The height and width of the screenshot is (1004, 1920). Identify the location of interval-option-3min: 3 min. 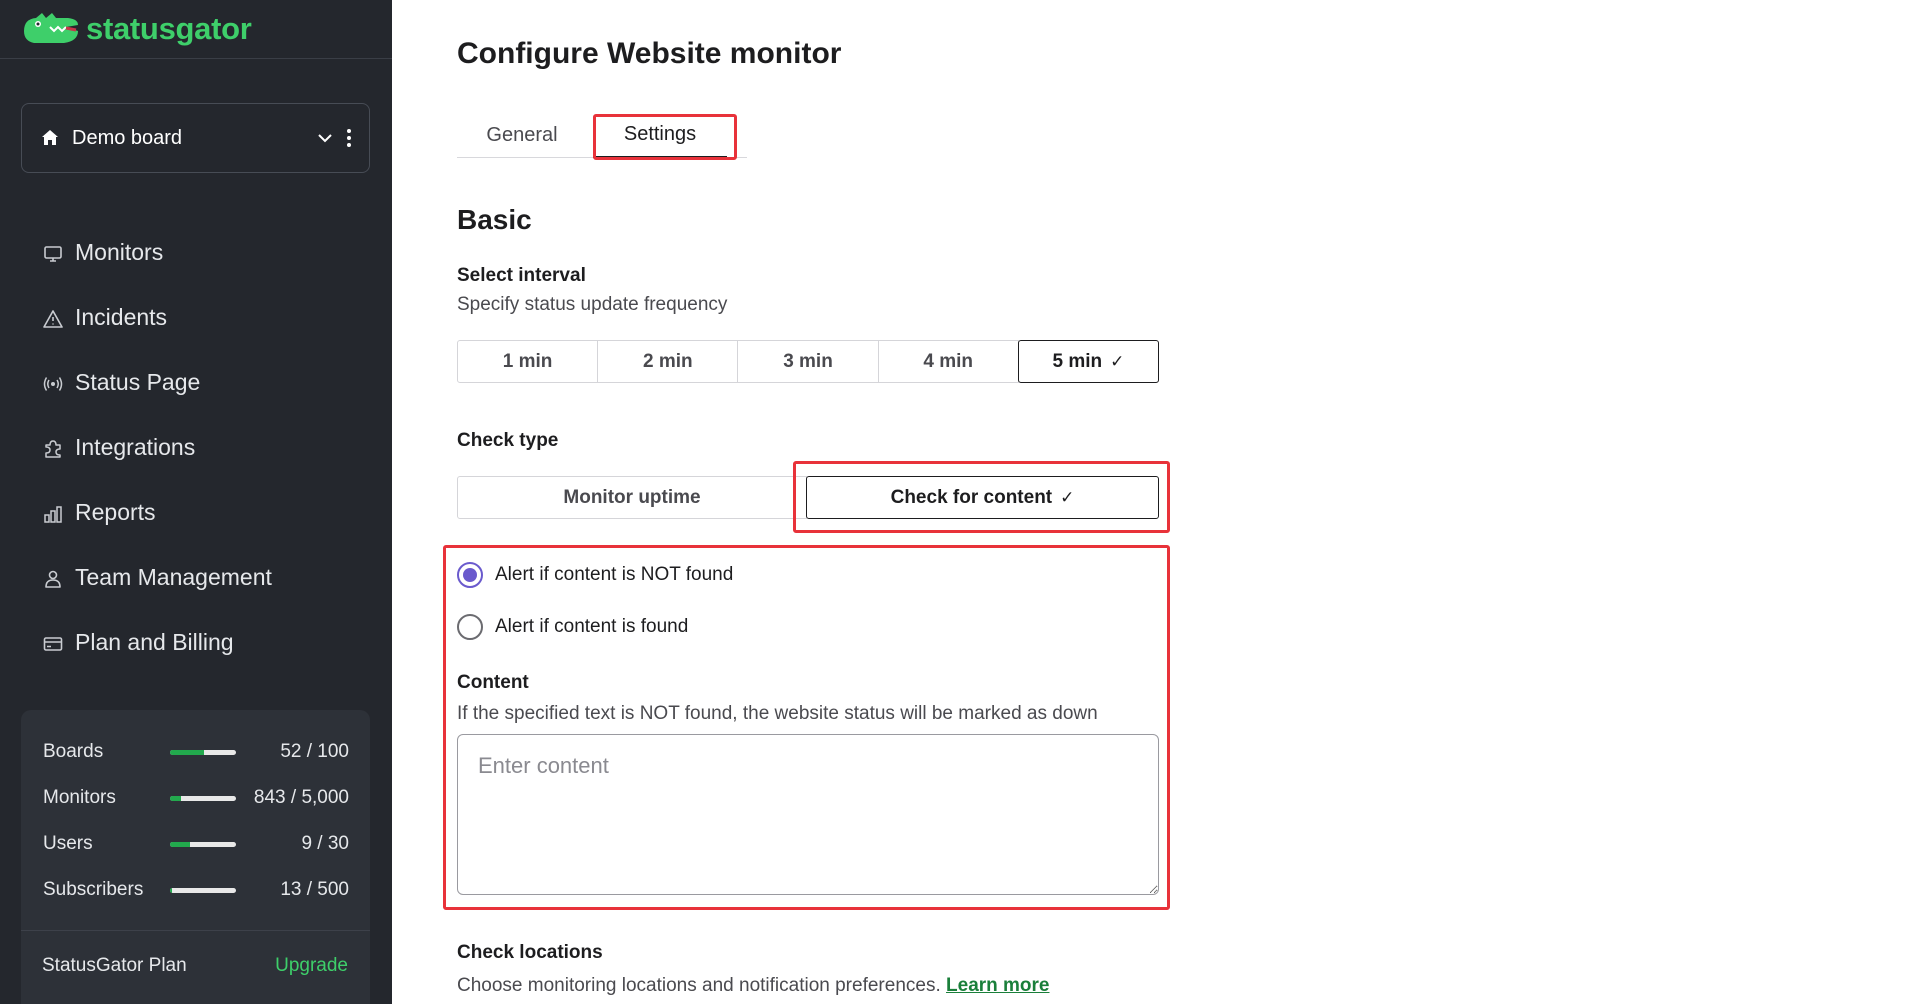
(808, 361).